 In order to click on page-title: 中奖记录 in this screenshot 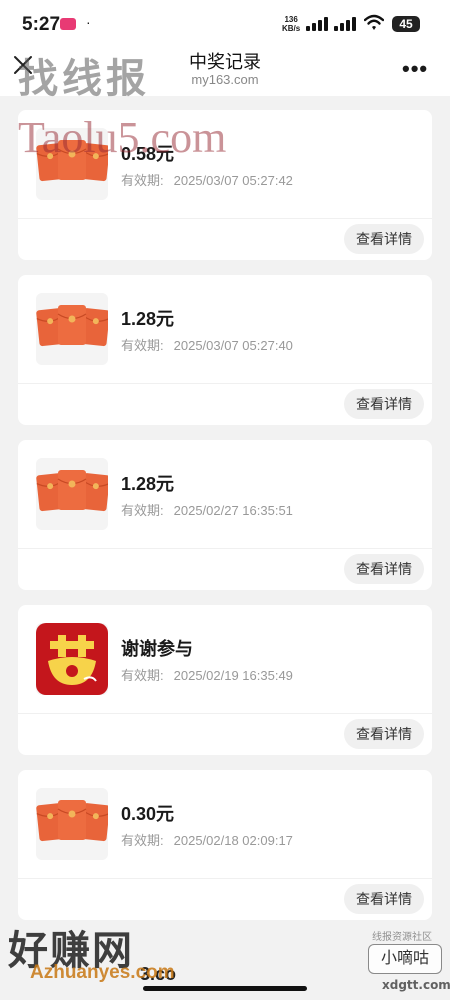, I will do `click(225, 62)`.